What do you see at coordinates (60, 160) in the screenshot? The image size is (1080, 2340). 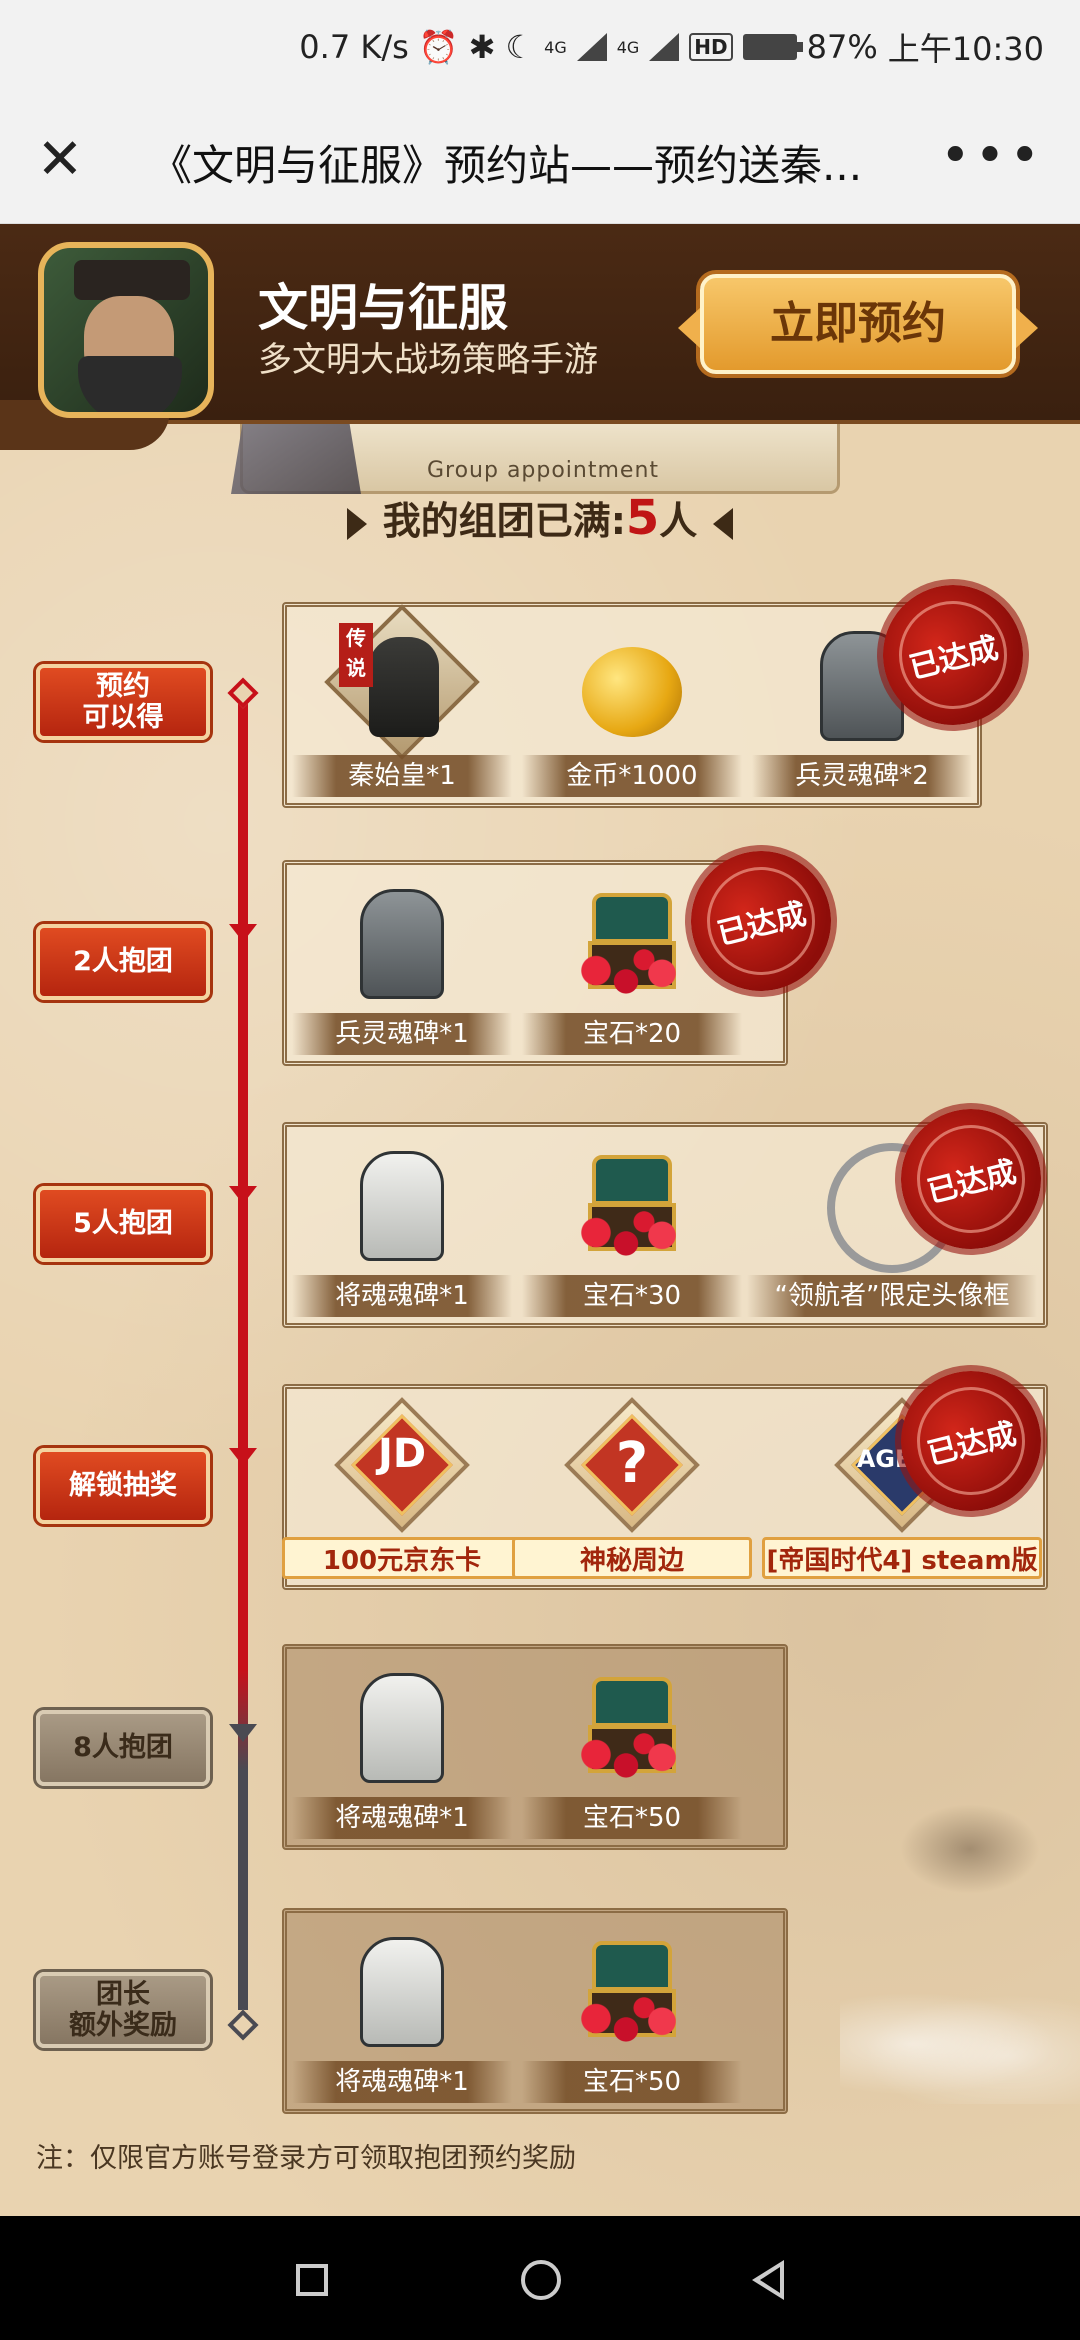 I see `close-icon: ✕` at bounding box center [60, 160].